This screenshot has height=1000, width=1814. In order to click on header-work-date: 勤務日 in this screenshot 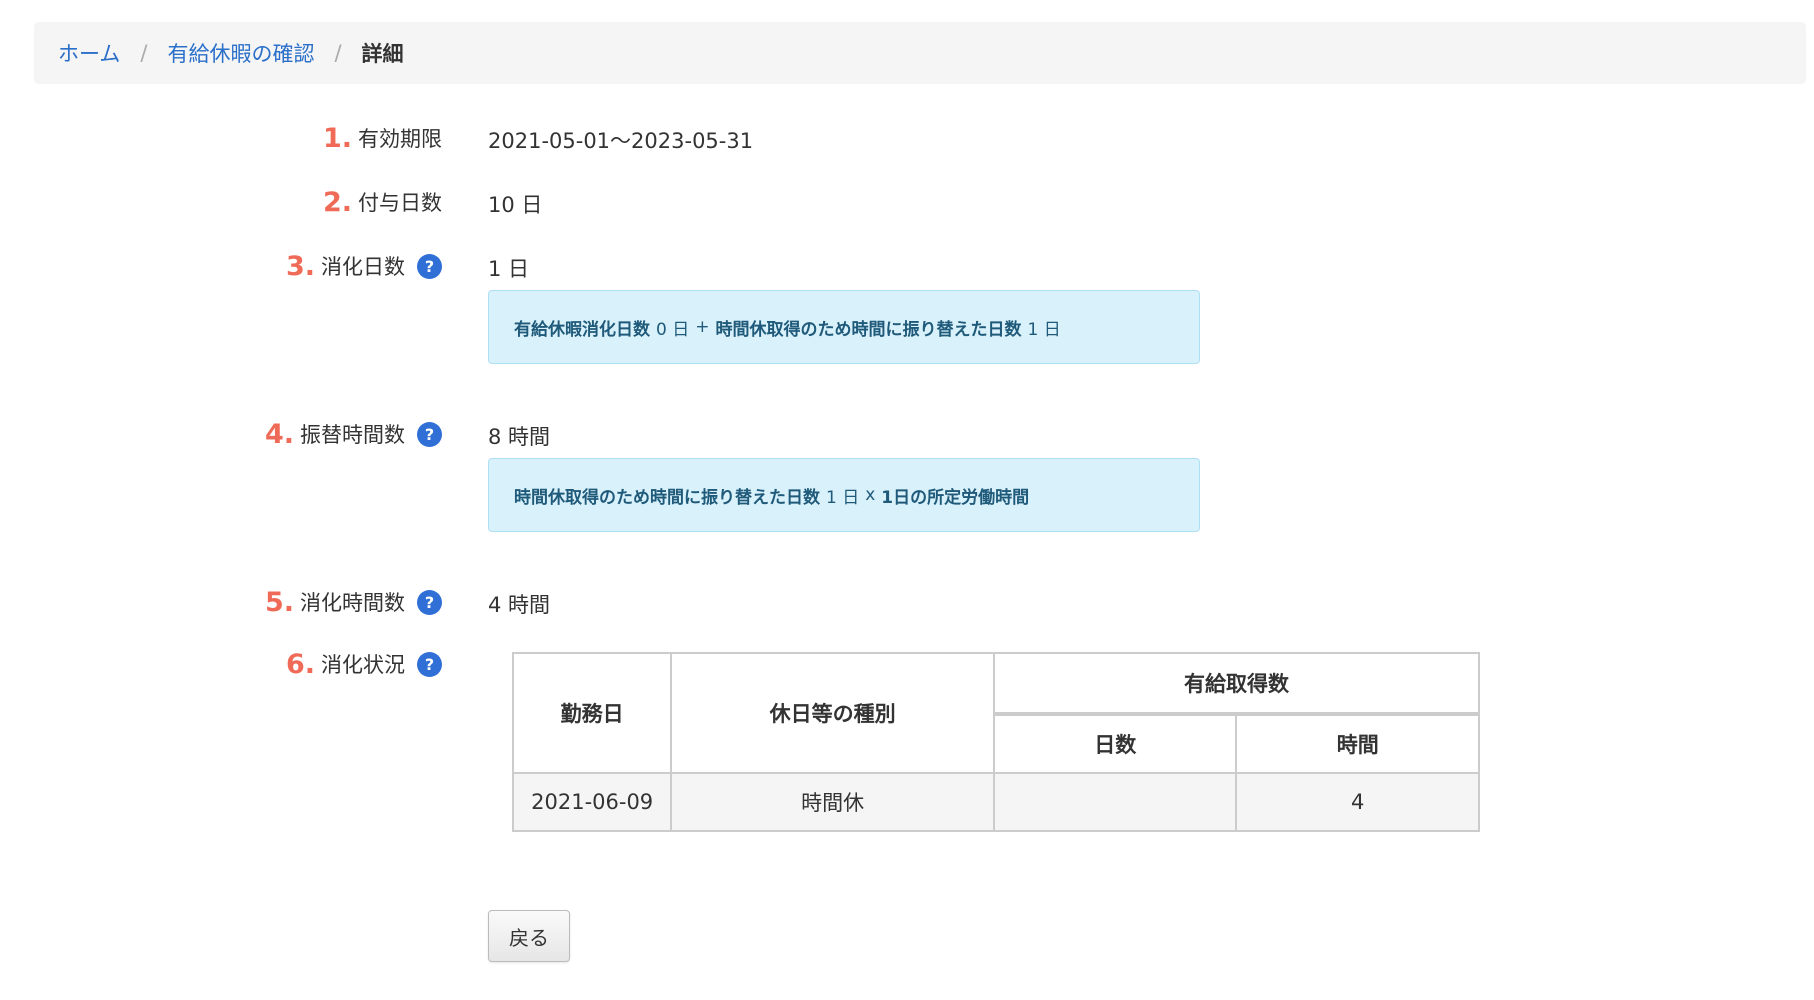, I will do `click(592, 713)`.